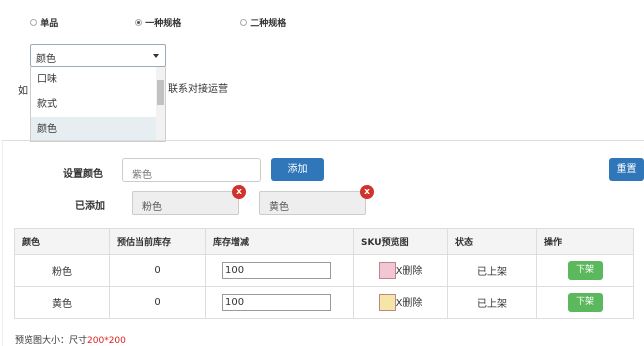 This screenshot has height=346, width=644. What do you see at coordinates (585, 241) in the screenshot?
I see `col-header-action: 操作` at bounding box center [585, 241].